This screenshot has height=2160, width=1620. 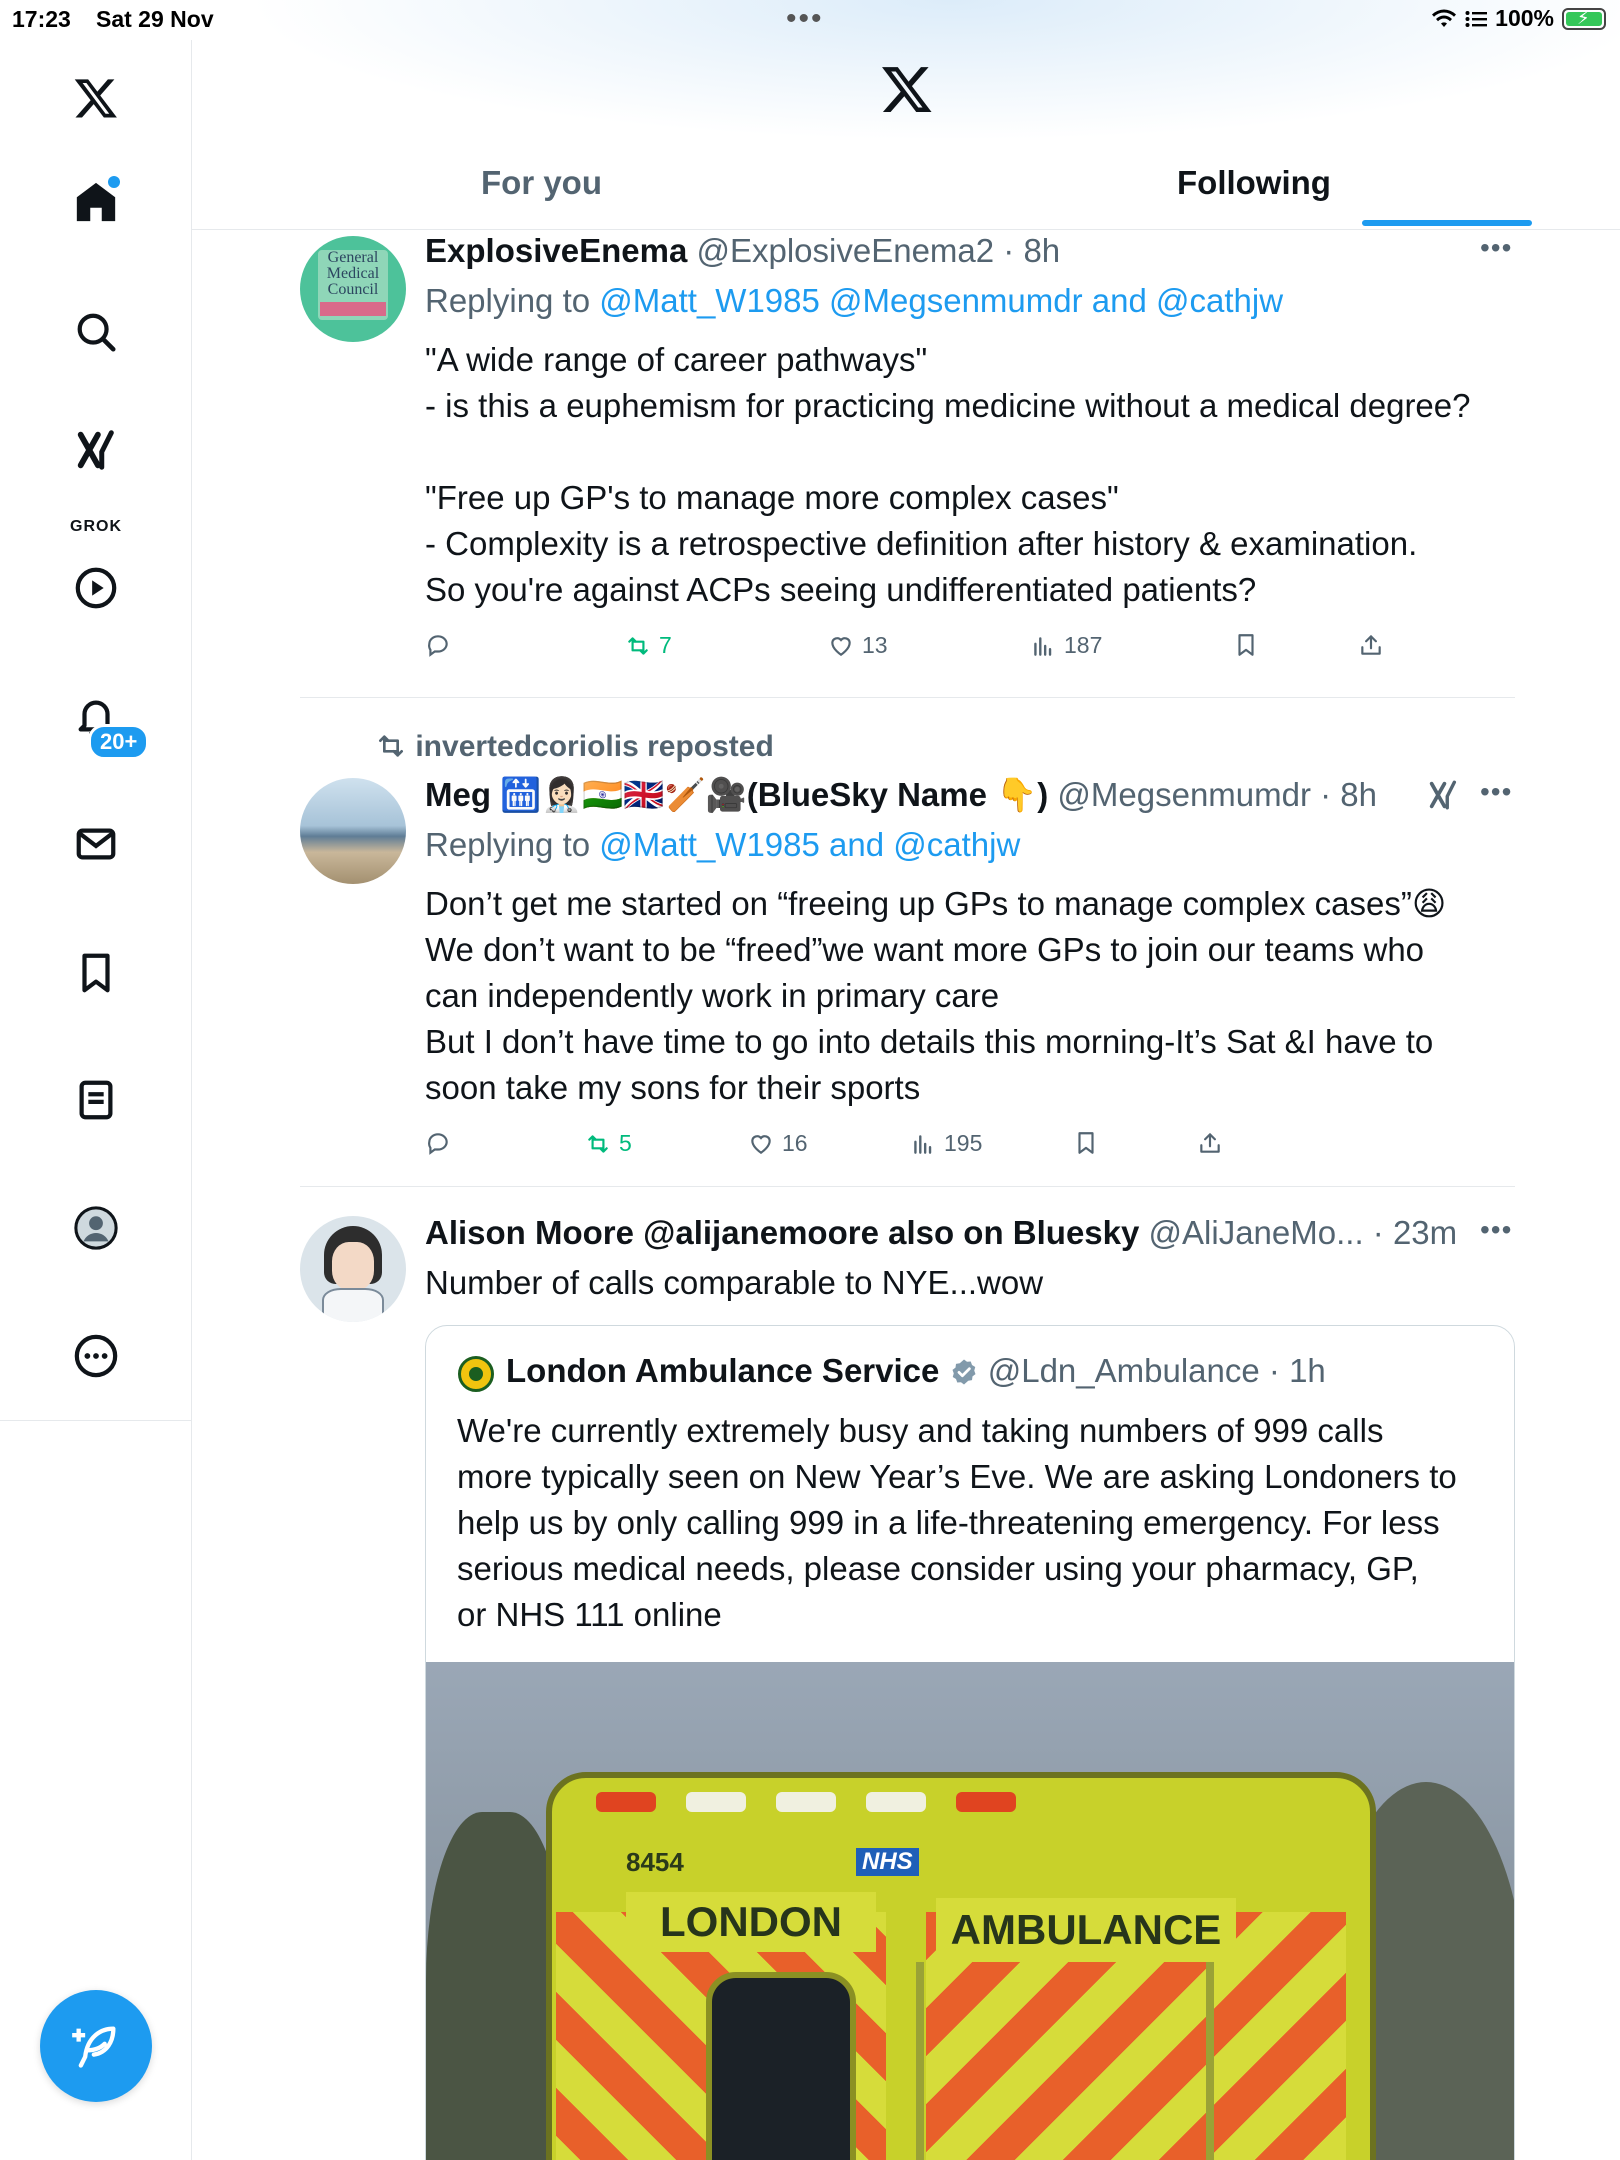 I want to click on repost-button: 7, so click(x=648, y=645).